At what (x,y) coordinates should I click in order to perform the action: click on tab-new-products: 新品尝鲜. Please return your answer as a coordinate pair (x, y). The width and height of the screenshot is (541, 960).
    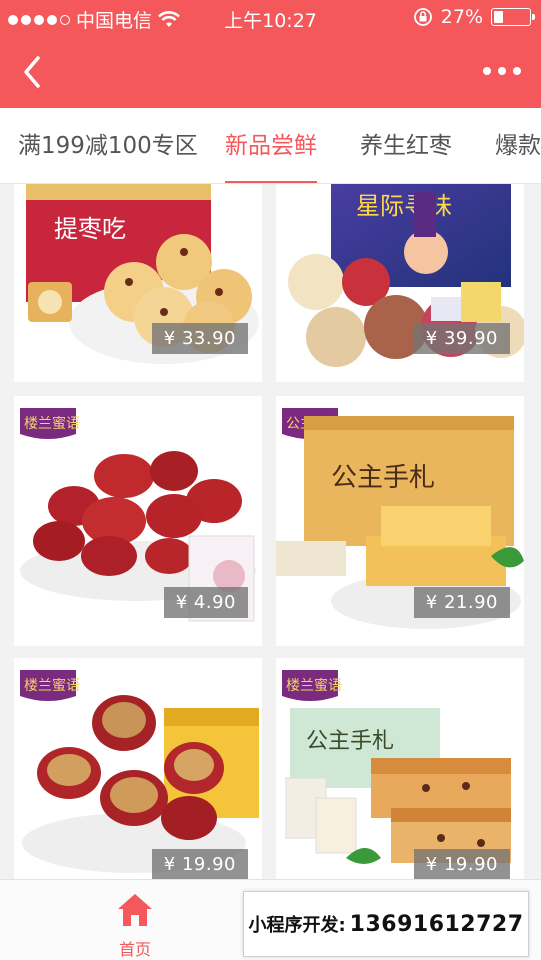
    Looking at the image, I should click on (271, 145).